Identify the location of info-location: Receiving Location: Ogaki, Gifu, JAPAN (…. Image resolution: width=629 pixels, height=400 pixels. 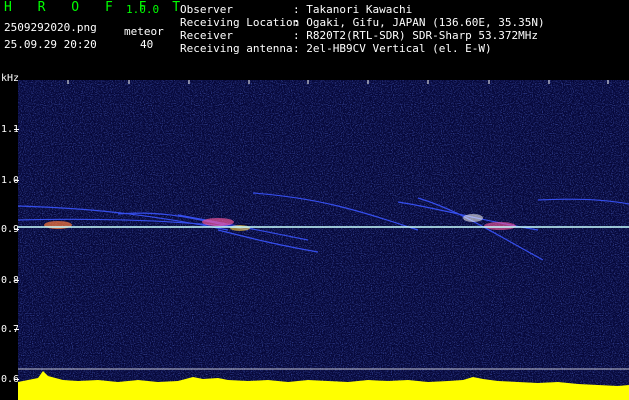
(362, 22).